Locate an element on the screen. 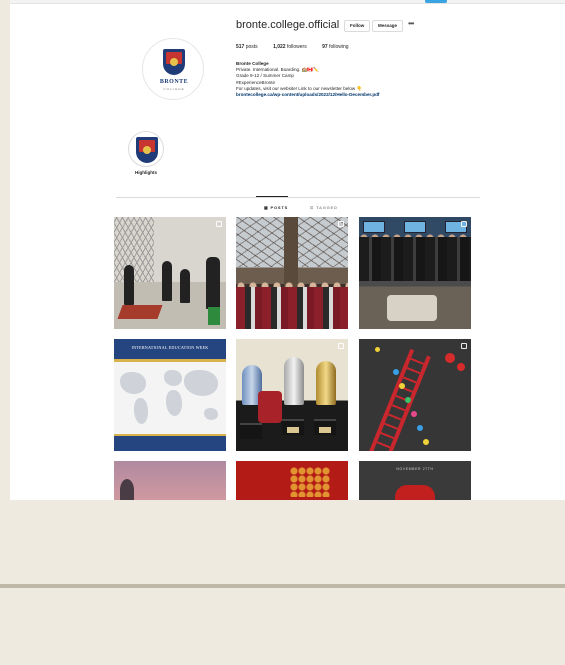  profile-avatar: BRONTE COLLEGE is located at coordinates (173, 69).